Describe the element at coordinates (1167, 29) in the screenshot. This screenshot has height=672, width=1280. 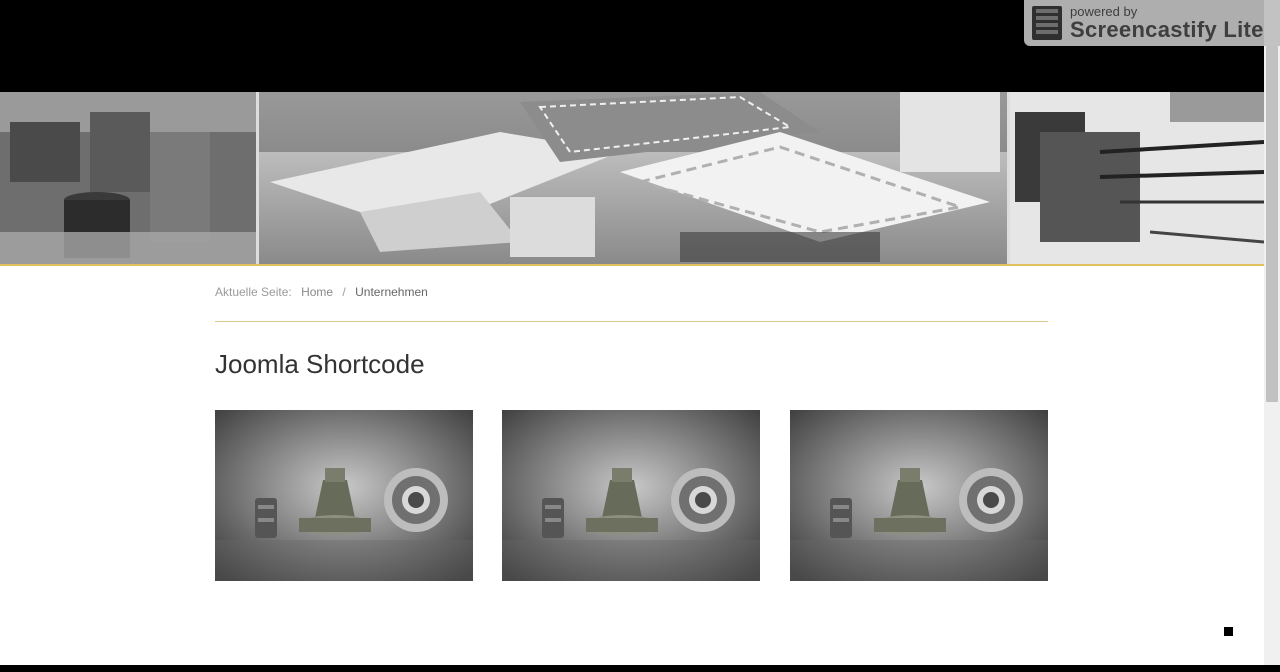
I see `watermark-line2: Screencastify Lite` at that location.